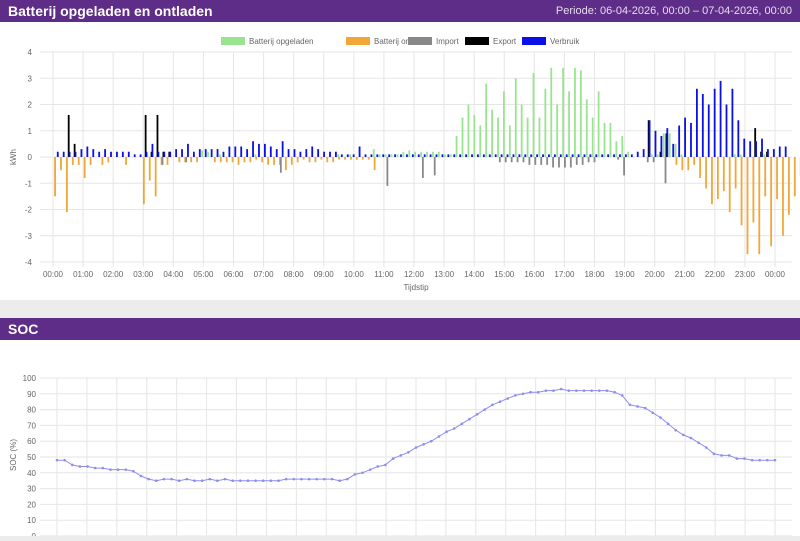 This screenshot has width=800, height=541. I want to click on x-tick-label: 11:00, so click(384, 274).